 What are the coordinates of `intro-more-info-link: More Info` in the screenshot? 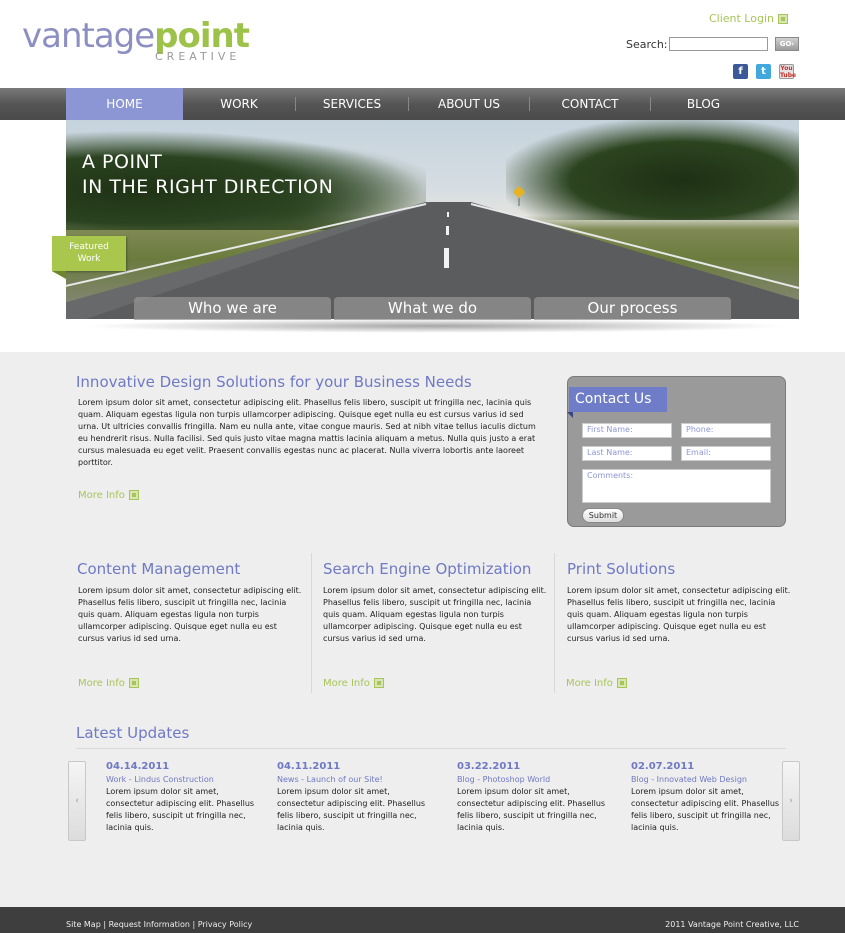 It's located at (108, 495).